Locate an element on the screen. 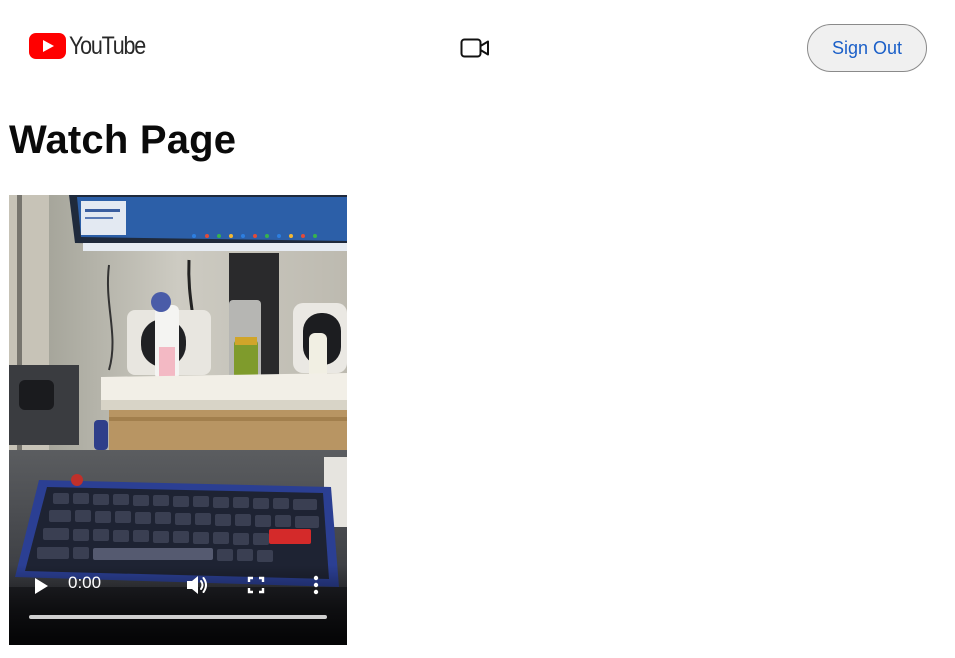 This screenshot has height=658, width=955. page-title: Watch Page is located at coordinates (123, 140).